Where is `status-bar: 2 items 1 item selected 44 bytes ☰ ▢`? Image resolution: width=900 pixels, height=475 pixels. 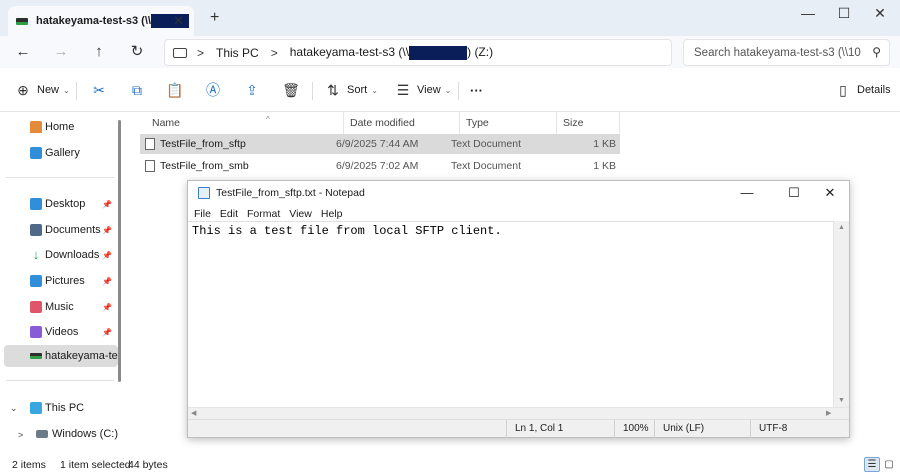
status-bar: 2 items 1 item selected 44 bytes ☰ ▢ is located at coordinates (450, 464).